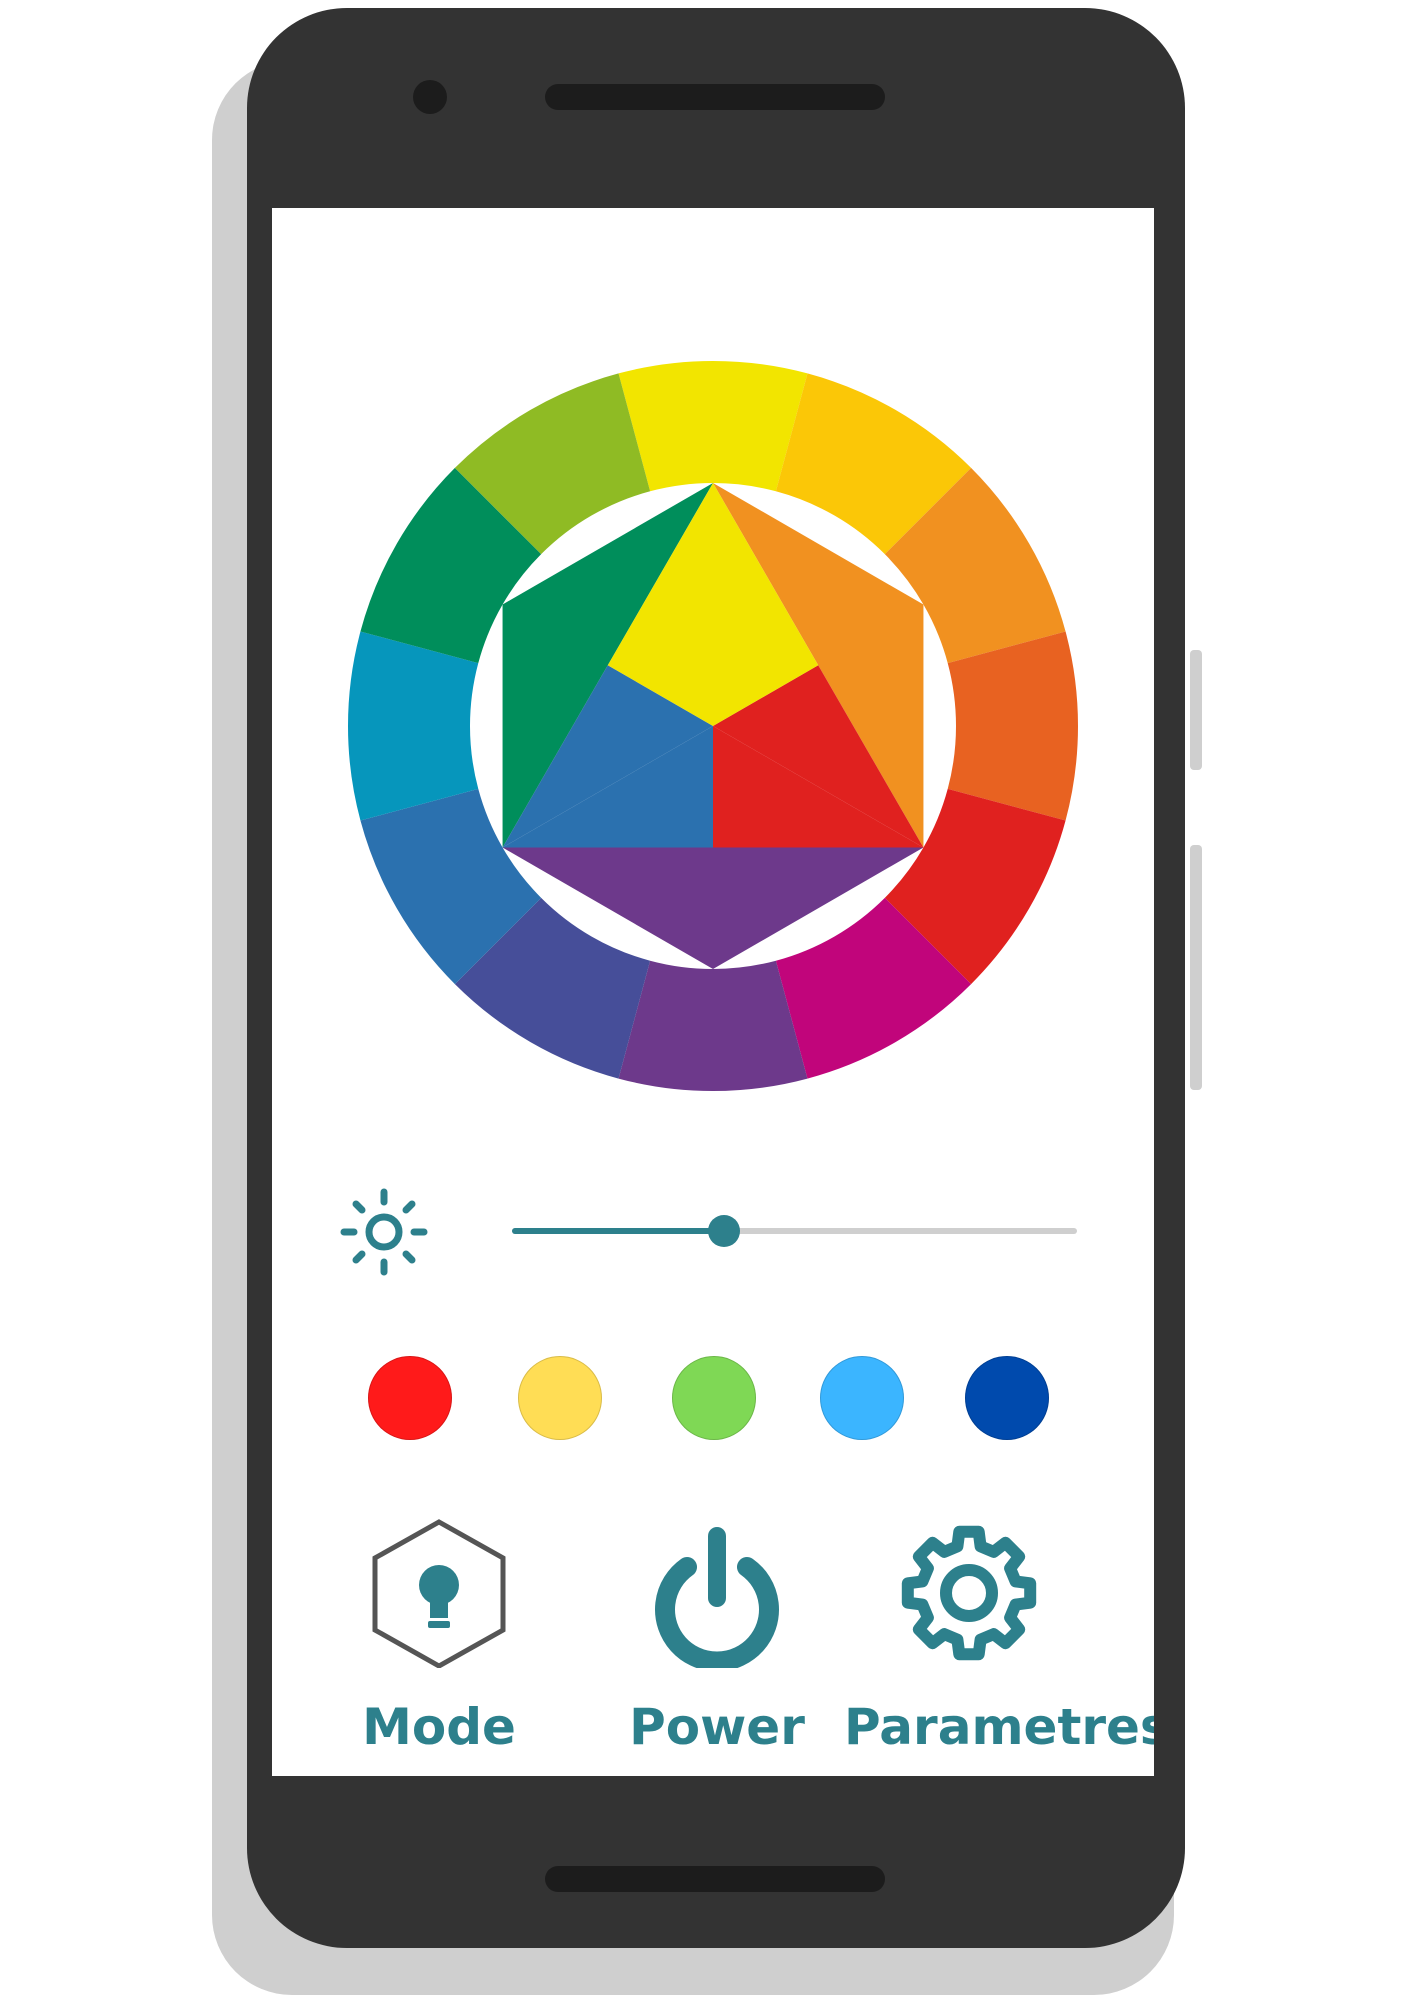  What do you see at coordinates (410, 1398) in the screenshot?
I see `swatch-red` at bounding box center [410, 1398].